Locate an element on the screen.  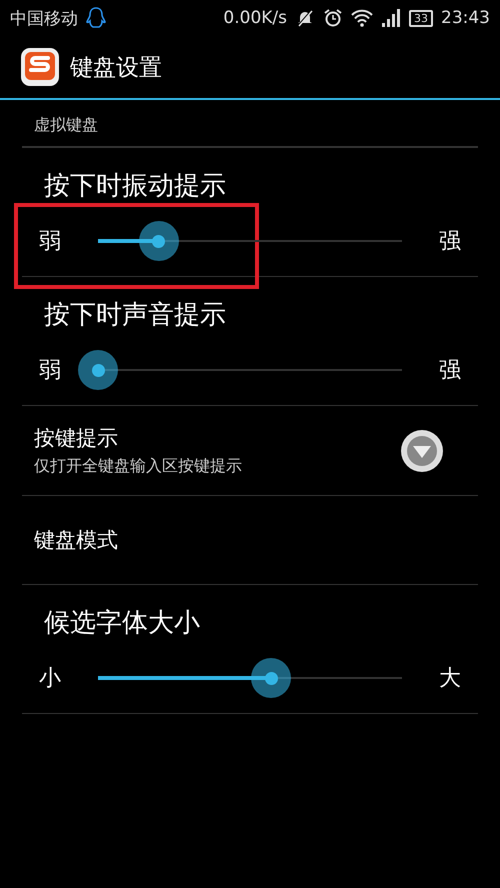
network-speed: 0.00K/s is located at coordinates (255, 18).